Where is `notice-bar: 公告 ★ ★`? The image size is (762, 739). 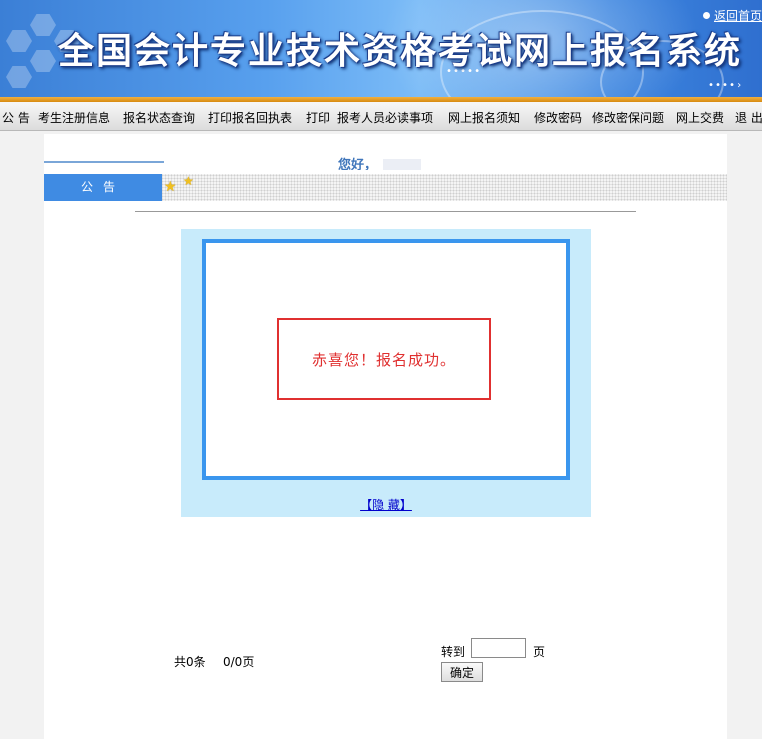 notice-bar: 公告 ★ ★ is located at coordinates (385, 187).